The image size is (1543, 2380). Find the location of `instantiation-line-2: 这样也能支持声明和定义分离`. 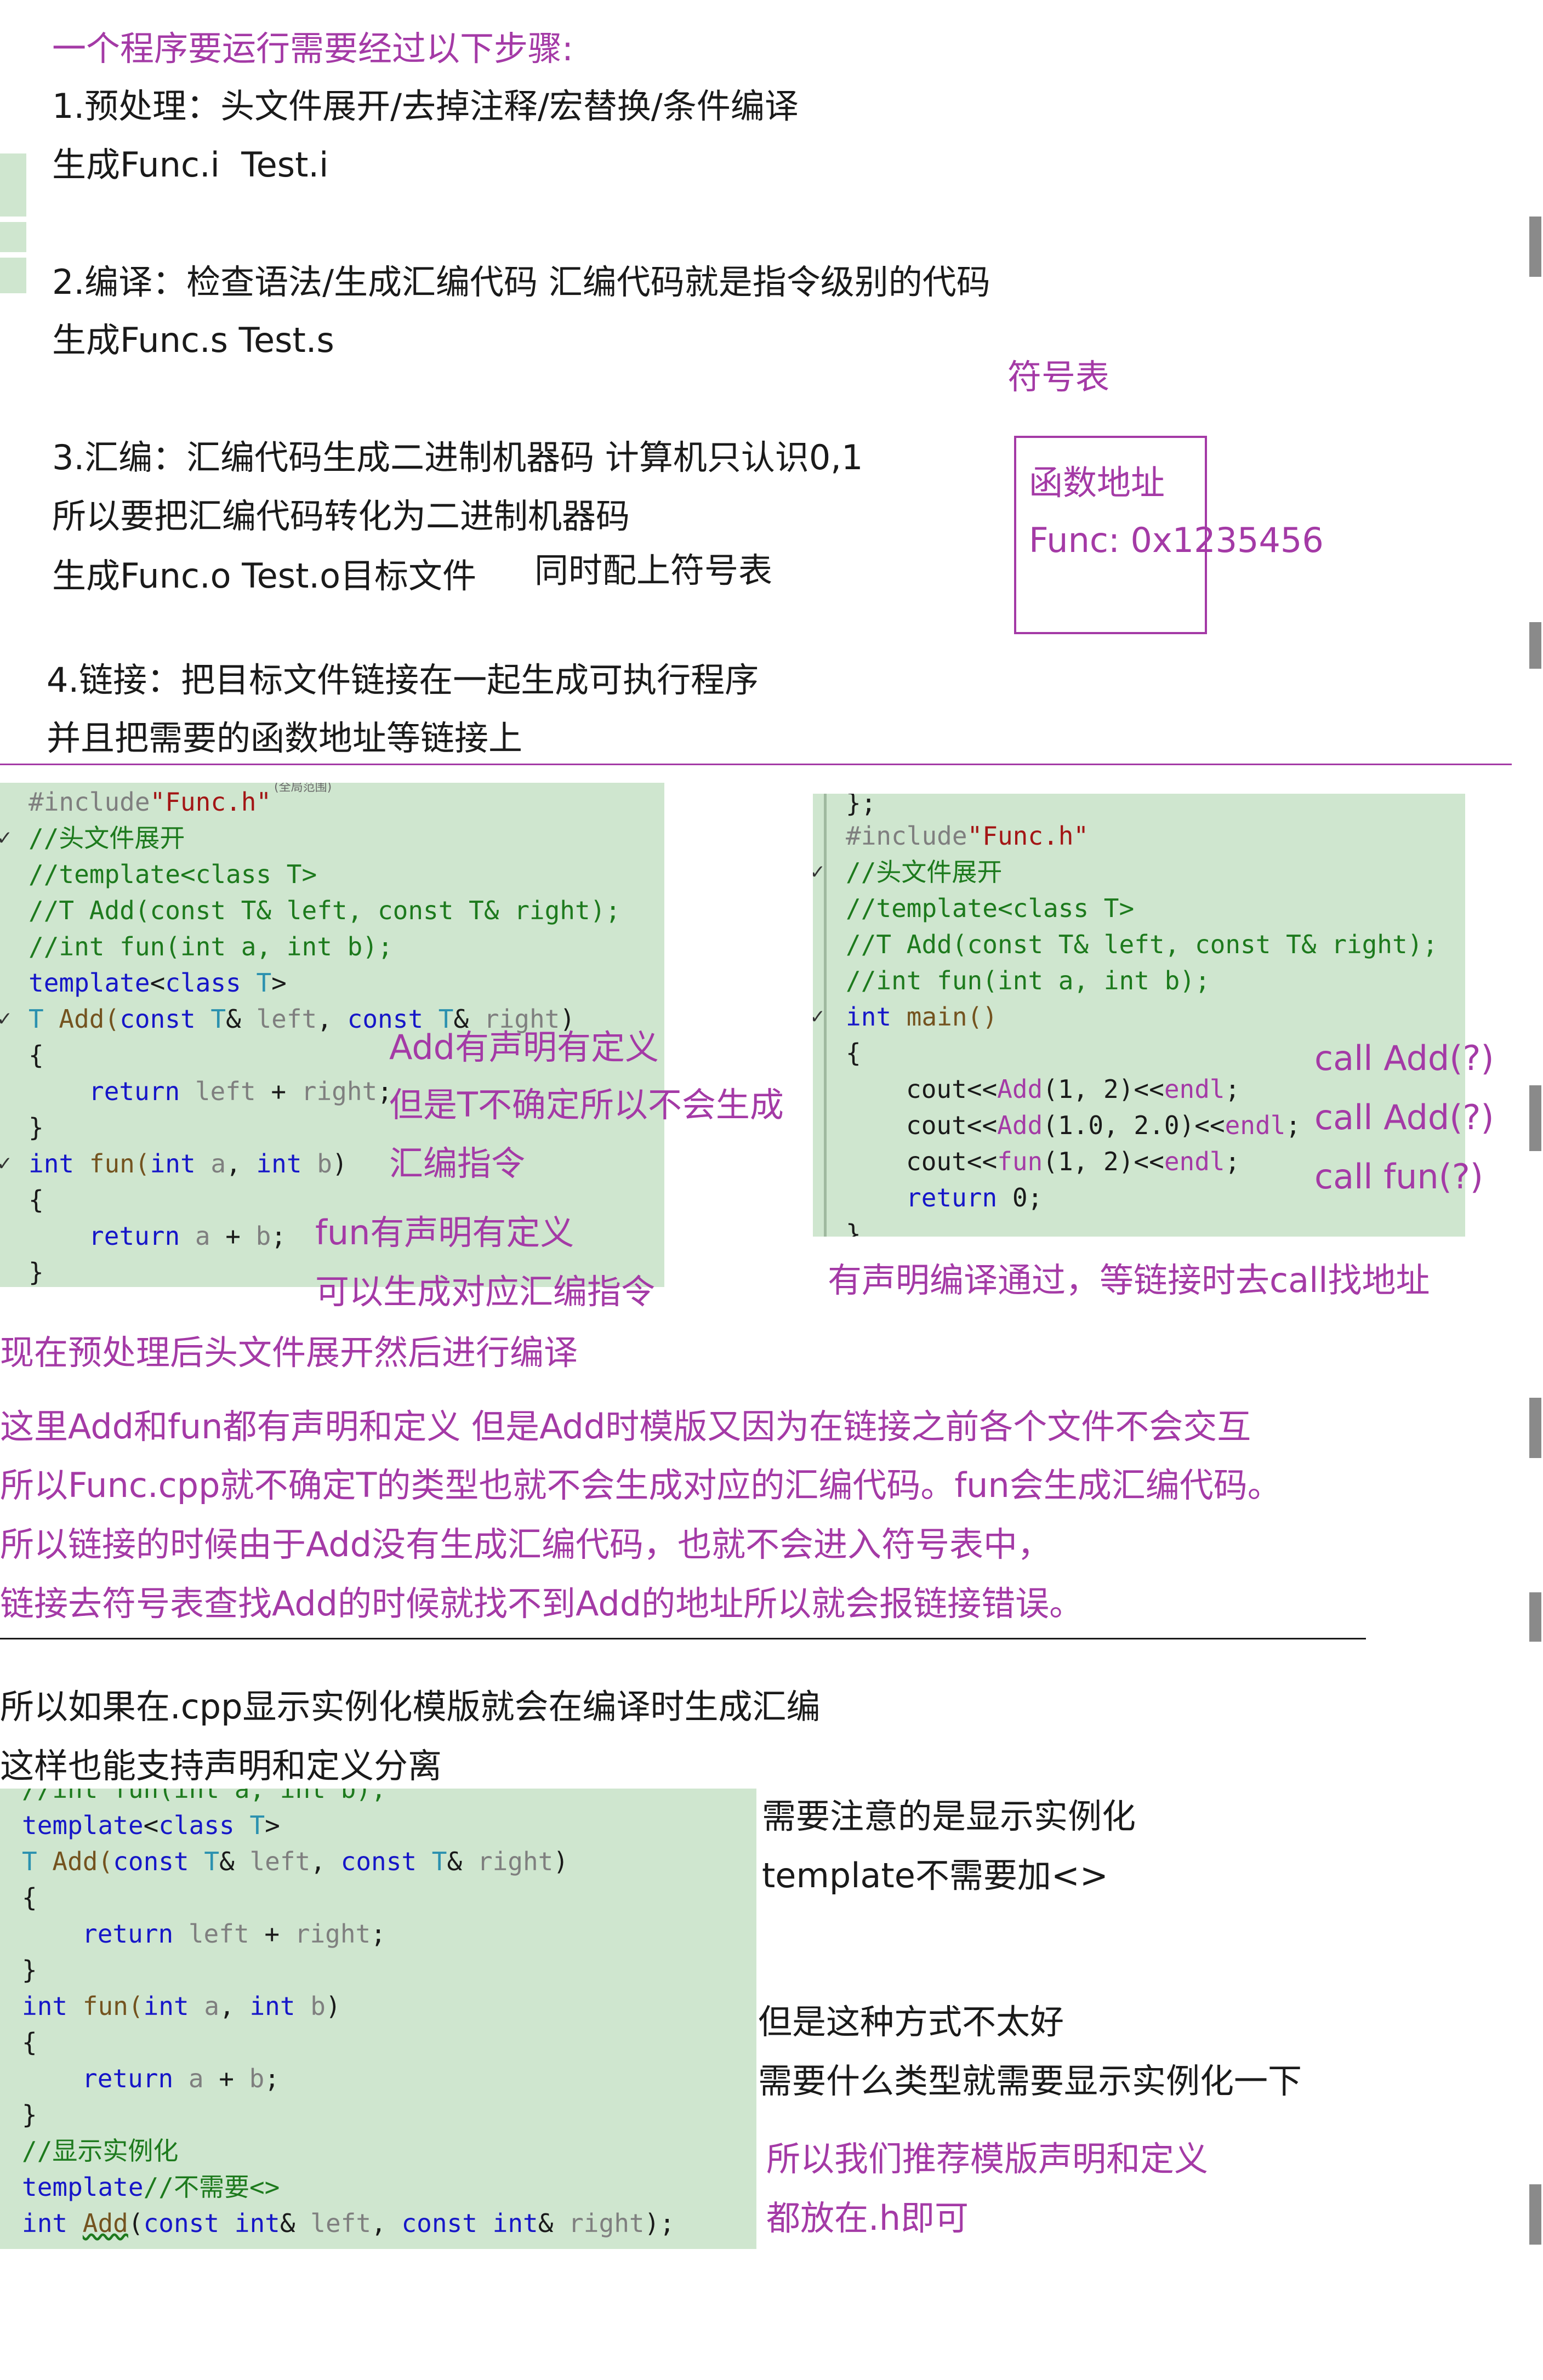

instantiation-line-2: 这样也能支持声明和定义分离 is located at coordinates (221, 1766).